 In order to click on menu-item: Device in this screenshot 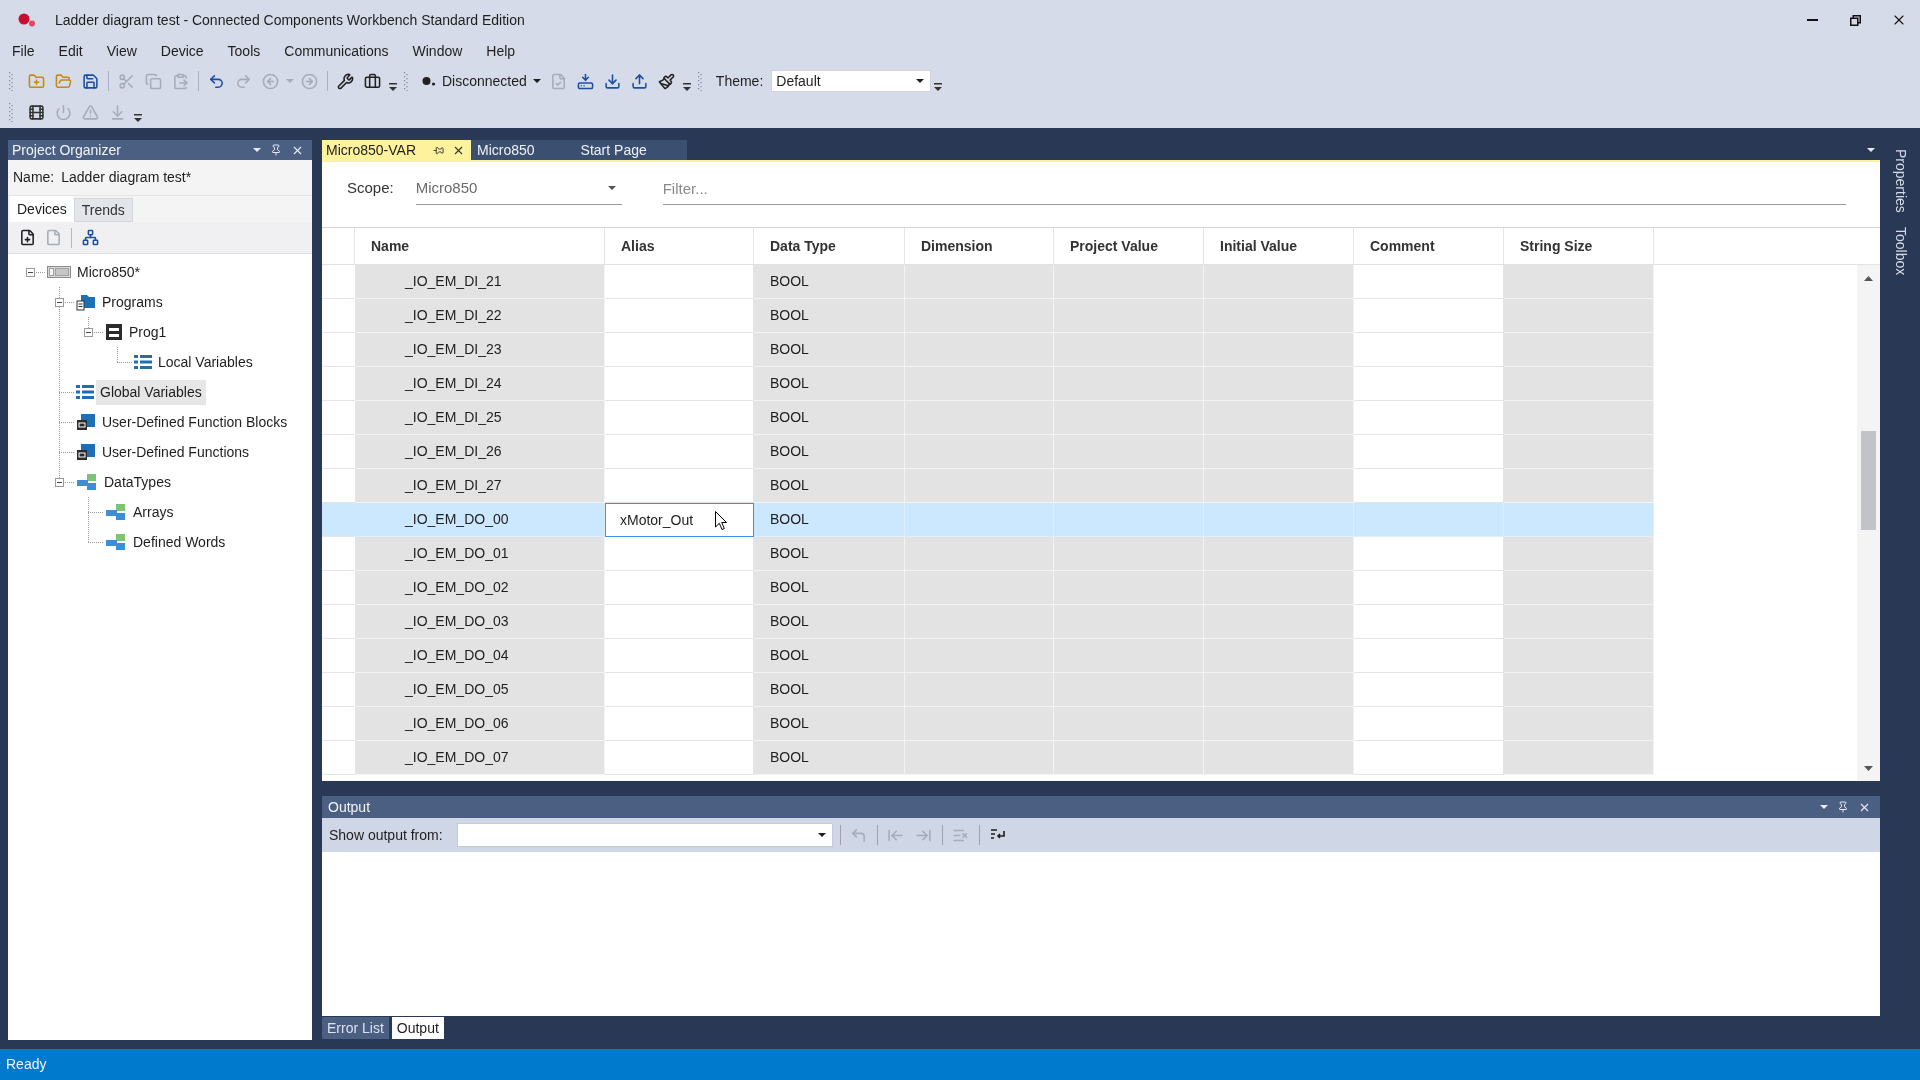, I will do `click(182, 51)`.